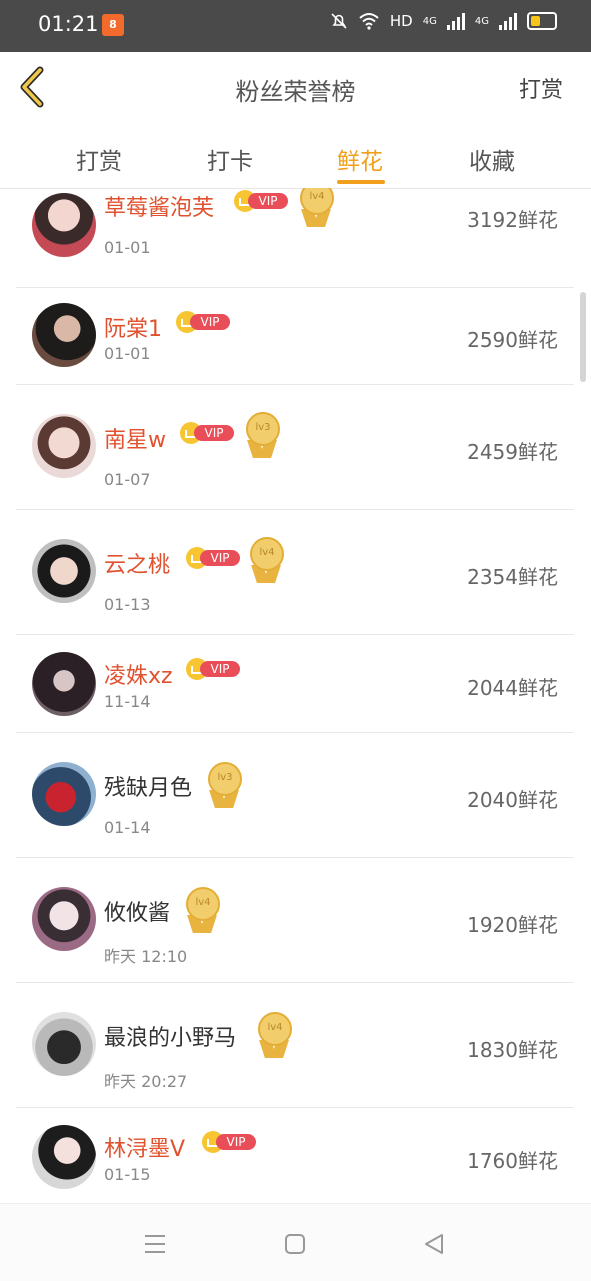 The width and height of the screenshot is (591, 1281). I want to click on home-icon, so click(295, 1244).